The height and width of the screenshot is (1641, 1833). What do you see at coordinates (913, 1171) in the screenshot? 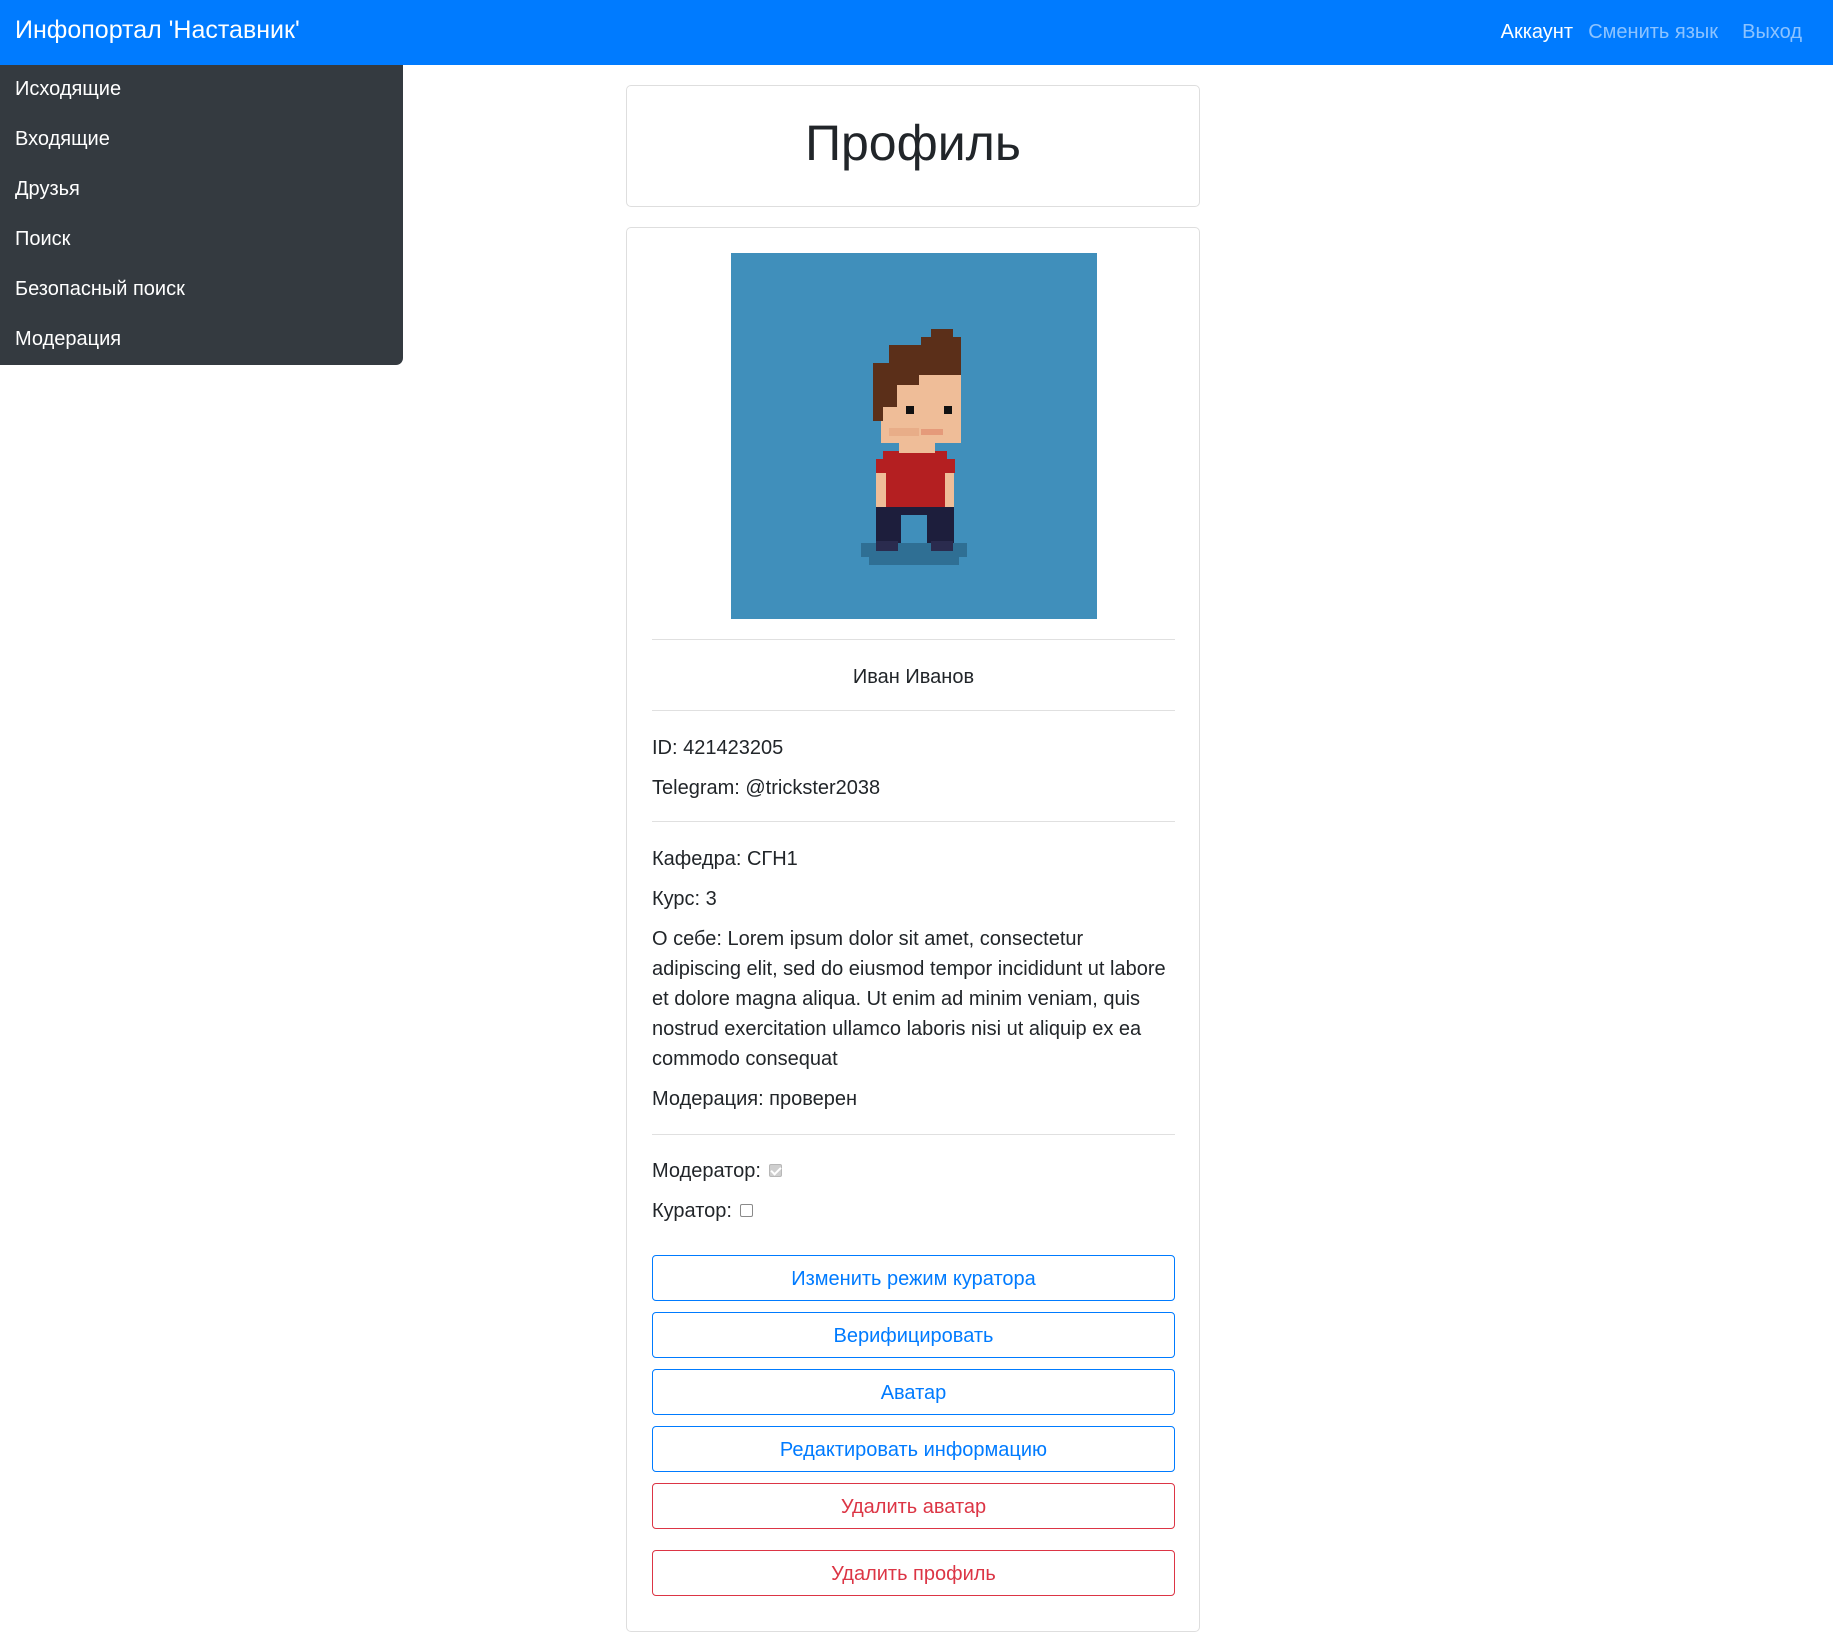
I see `moderator-row: Модератор:` at bounding box center [913, 1171].